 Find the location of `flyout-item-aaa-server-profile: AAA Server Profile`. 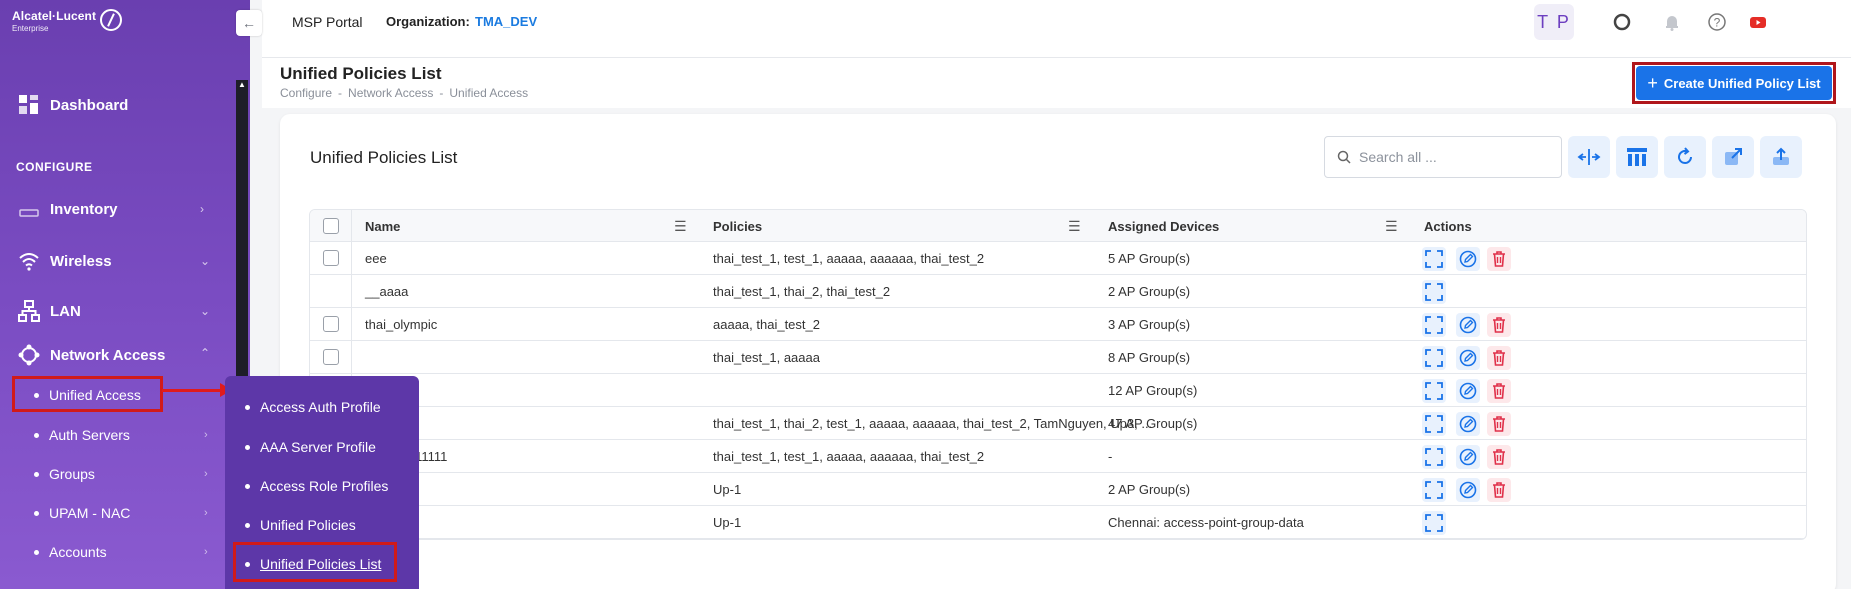

flyout-item-aaa-server-profile: AAA Server Profile is located at coordinates (310, 447).